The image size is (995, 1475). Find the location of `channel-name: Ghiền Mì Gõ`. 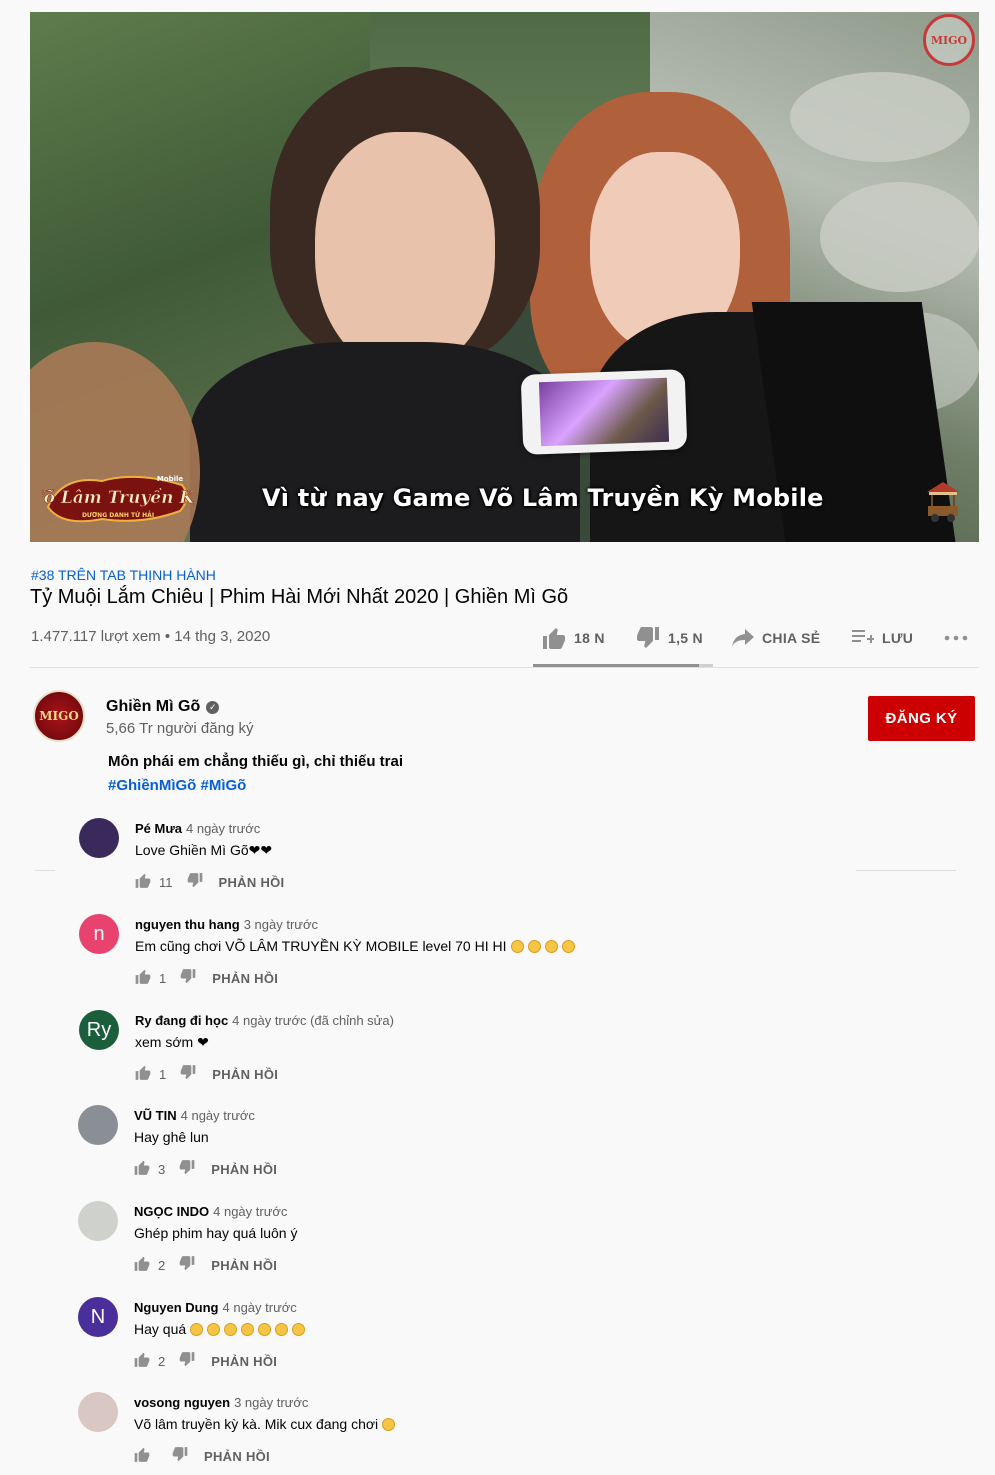

channel-name: Ghiền Mì Gõ is located at coordinates (153, 707).